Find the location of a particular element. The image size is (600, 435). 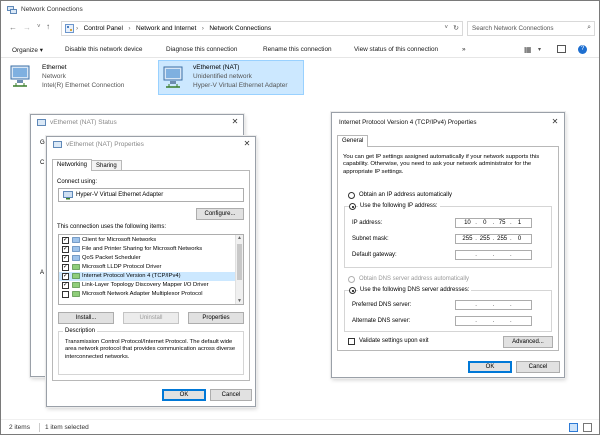

scroll-thumb is located at coordinates (239, 262).